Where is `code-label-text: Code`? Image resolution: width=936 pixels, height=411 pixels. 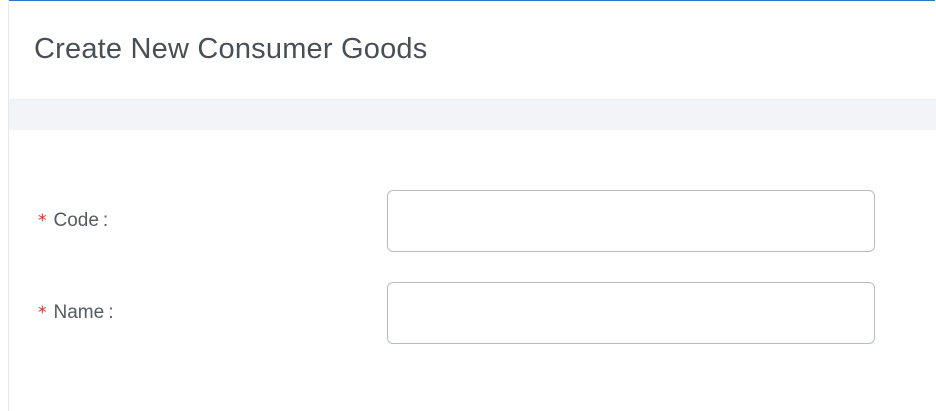 code-label-text: Code is located at coordinates (76, 220).